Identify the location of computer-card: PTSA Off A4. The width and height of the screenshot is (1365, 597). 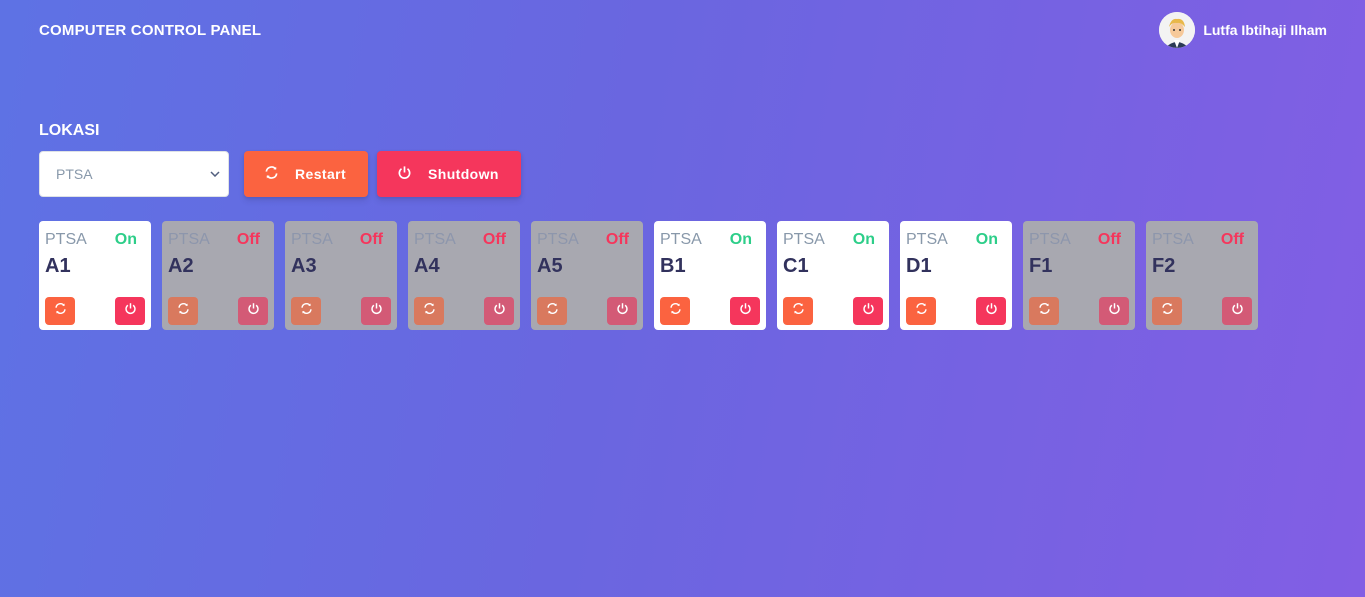
(464, 275).